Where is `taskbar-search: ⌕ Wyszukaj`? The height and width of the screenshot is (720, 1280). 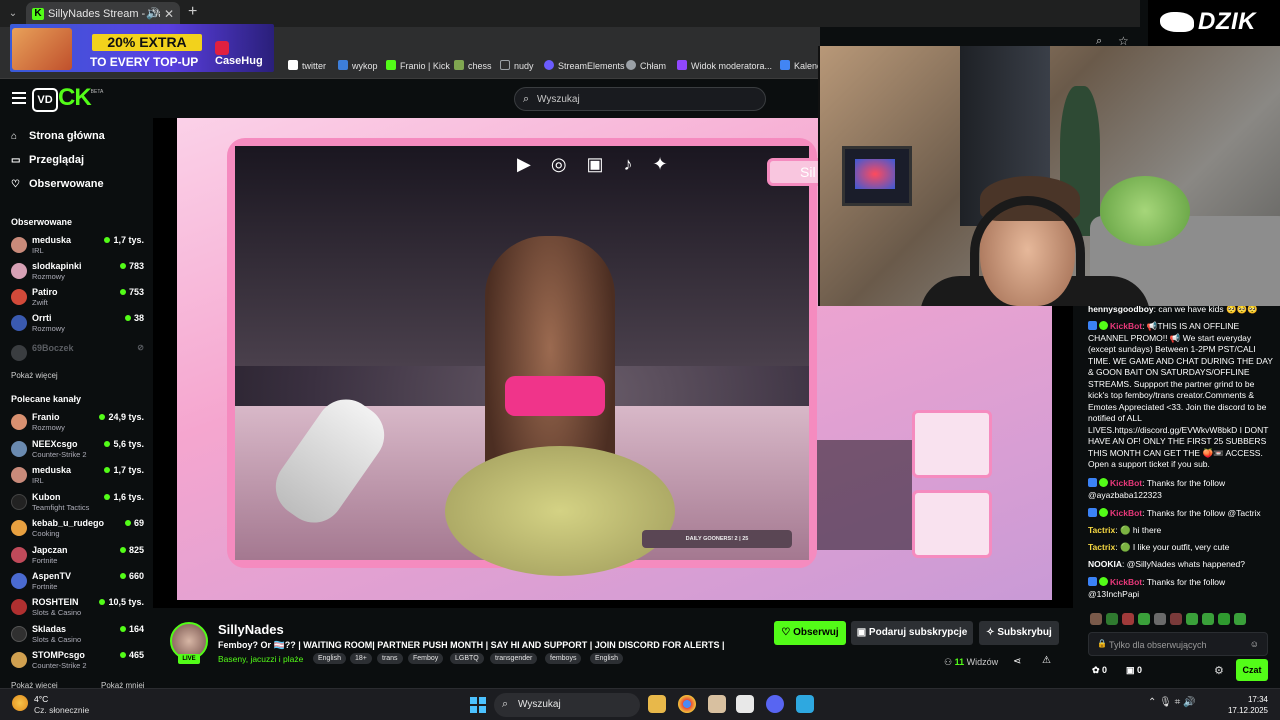 taskbar-search: ⌕ Wyszukaj is located at coordinates (567, 705).